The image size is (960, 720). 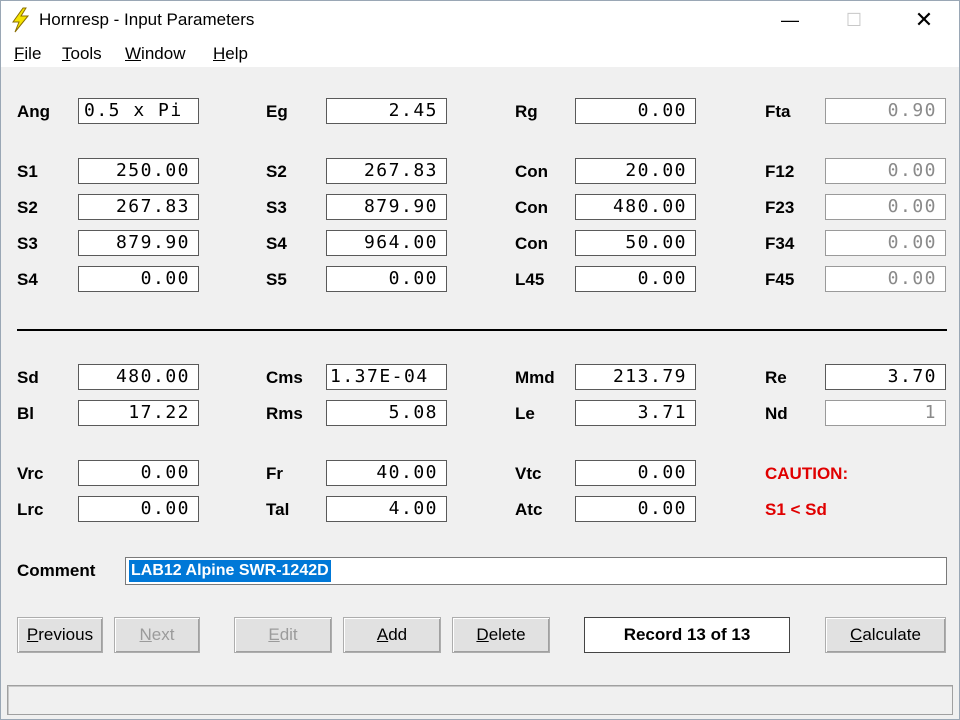 What do you see at coordinates (386, 509) in the screenshot?
I see `tal-field: 4.00` at bounding box center [386, 509].